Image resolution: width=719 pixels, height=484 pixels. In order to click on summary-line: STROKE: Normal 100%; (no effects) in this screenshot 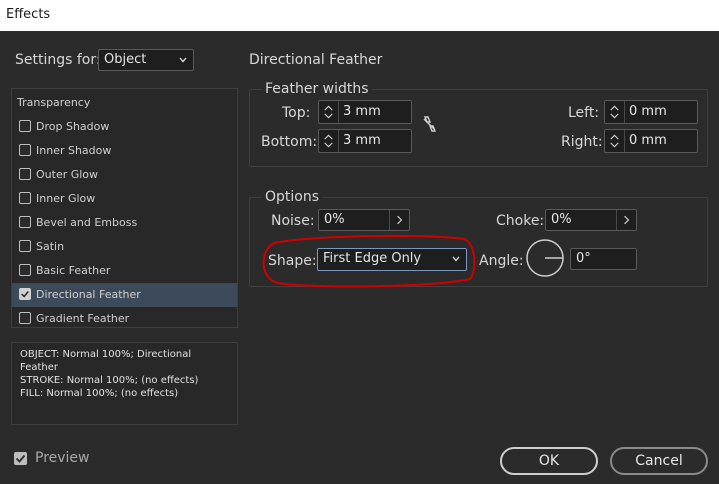, I will do `click(109, 380)`.